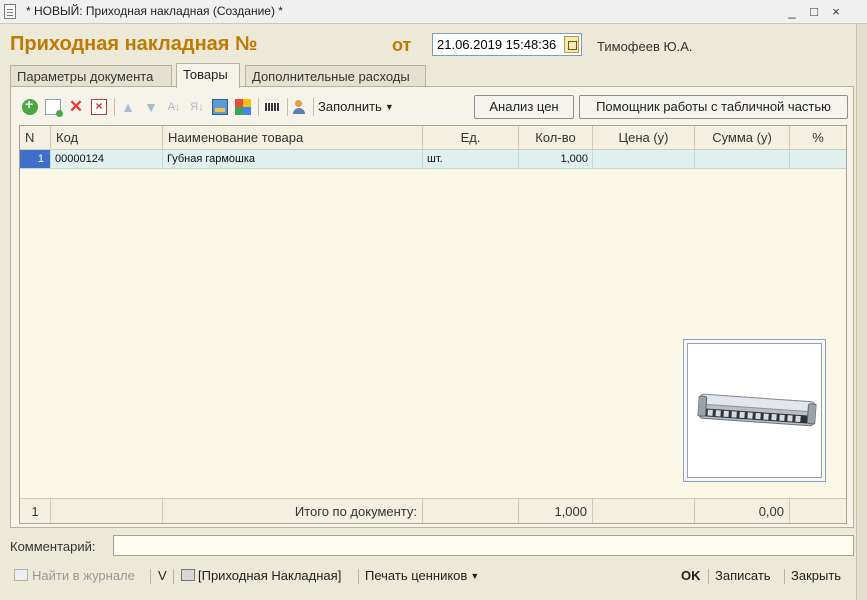 The width and height of the screenshot is (867, 600). Describe the element at coordinates (335, 76) in the screenshot. I see `tab-extra-expenses: Дополнительные расходы` at that location.